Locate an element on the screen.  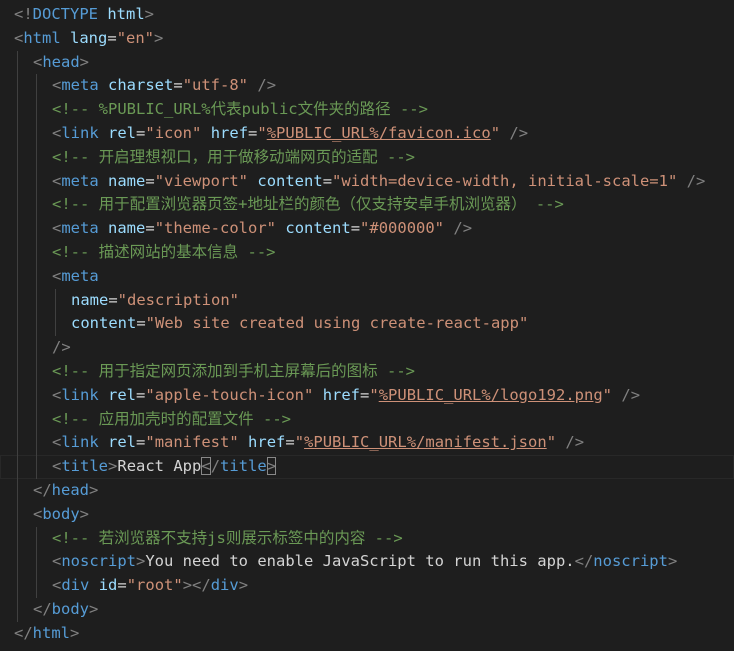
code-line-content: /> is located at coordinates (61, 348).